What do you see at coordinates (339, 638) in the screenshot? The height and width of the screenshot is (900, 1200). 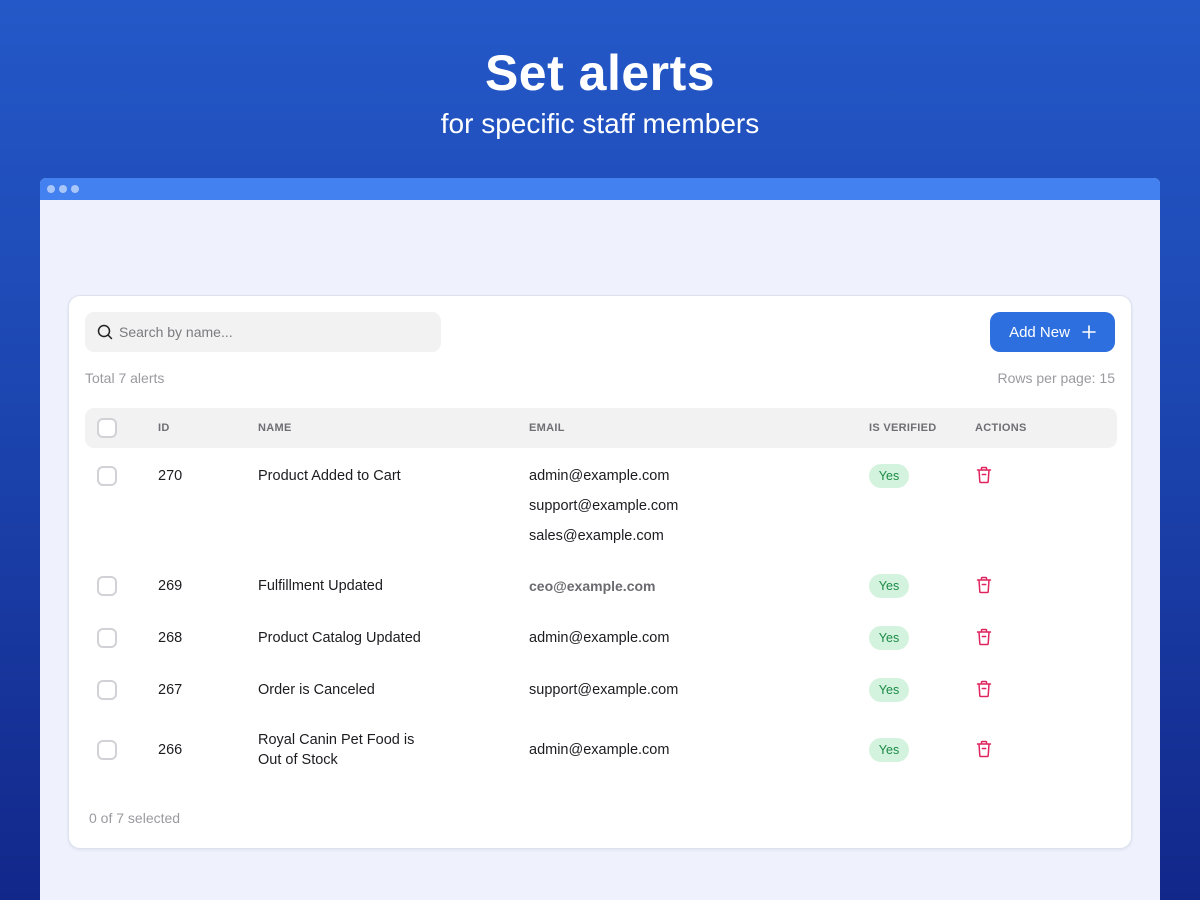 I see `row-name: Product Catalog Updated` at bounding box center [339, 638].